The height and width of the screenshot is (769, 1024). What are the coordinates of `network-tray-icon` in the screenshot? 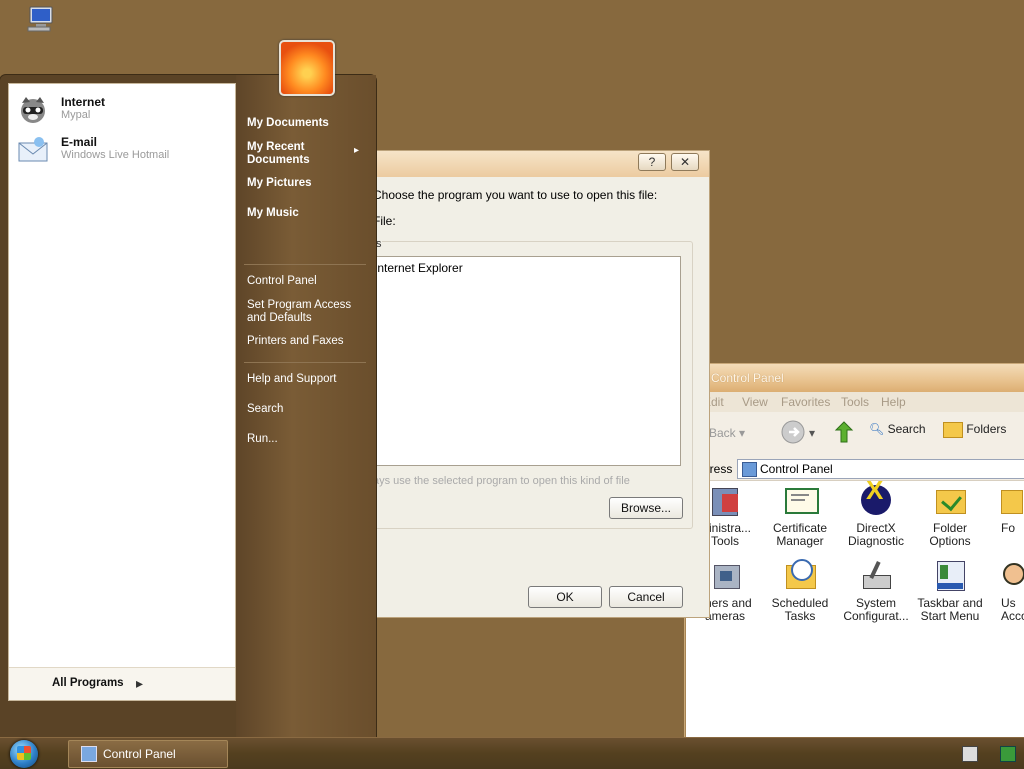 It's located at (1008, 754).